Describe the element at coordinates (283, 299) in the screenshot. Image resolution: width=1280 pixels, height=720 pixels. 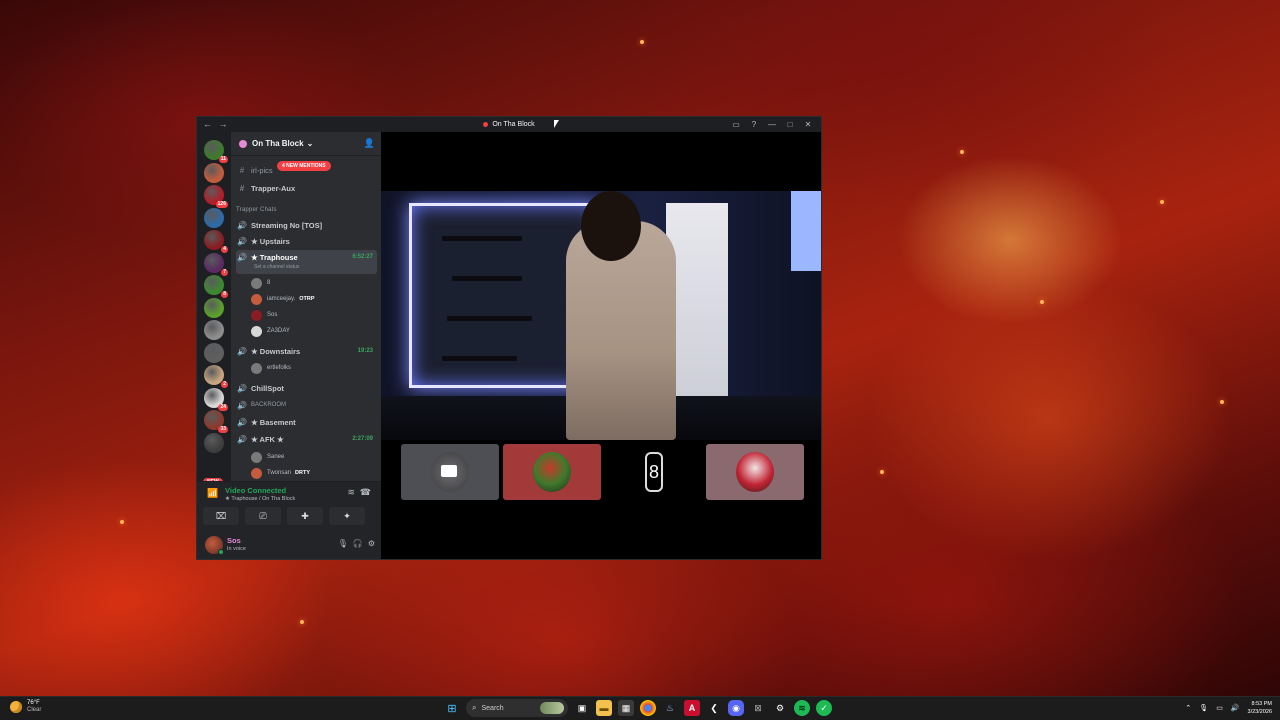
I see `voice-user: iamceejay. OTRP` at that location.